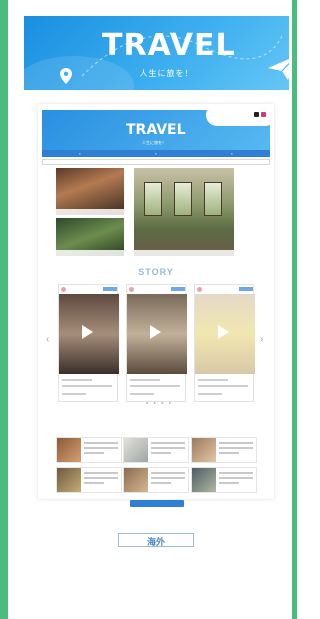 The height and width of the screenshot is (619, 320). I want to click on travel-banner: TRAVEL 人生に旅を！, so click(156, 53).